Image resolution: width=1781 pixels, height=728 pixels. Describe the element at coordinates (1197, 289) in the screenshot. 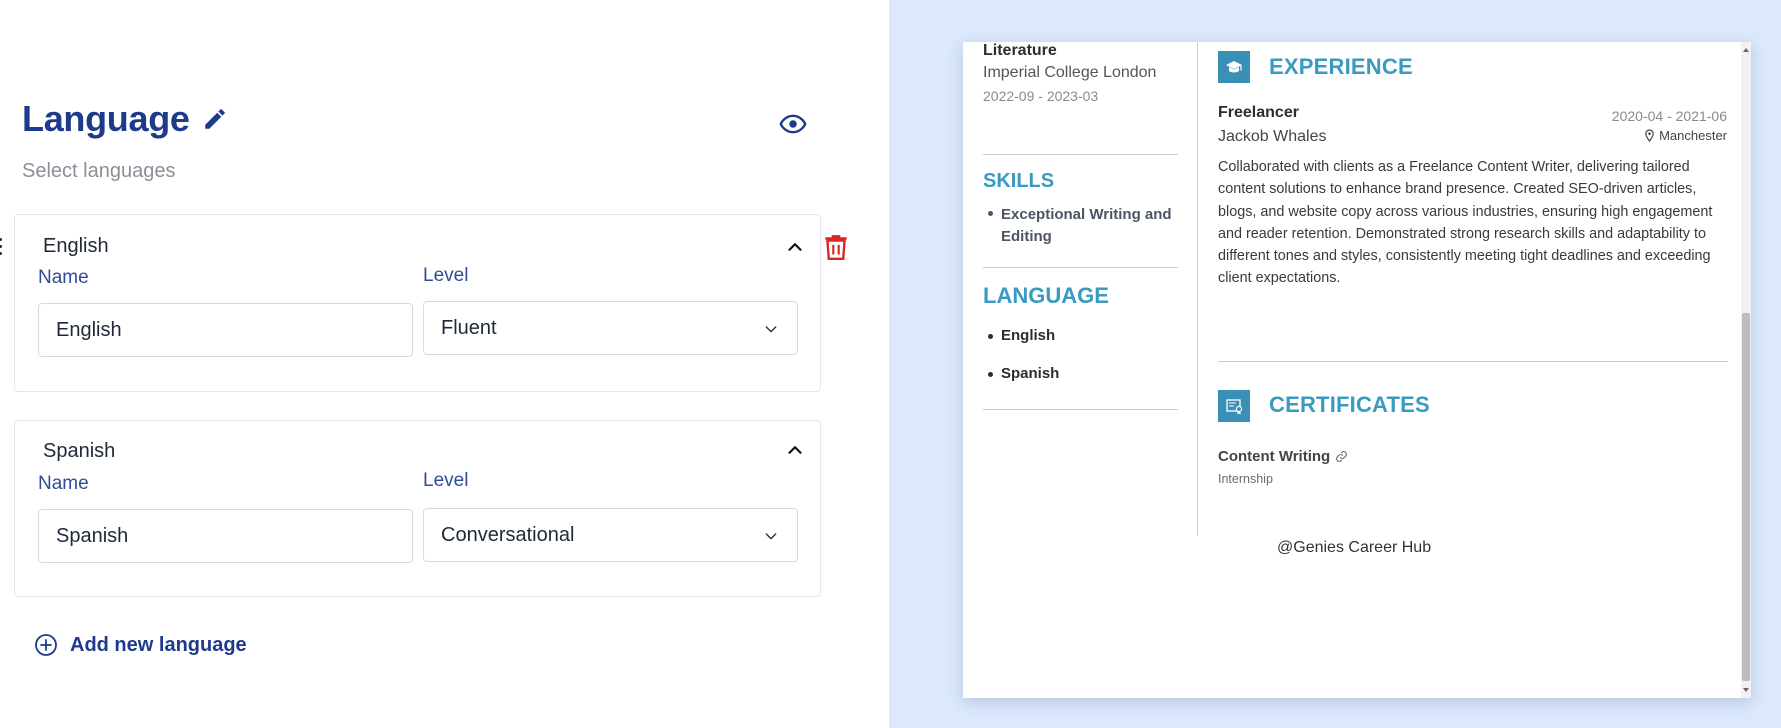

I see `column-divider` at that location.